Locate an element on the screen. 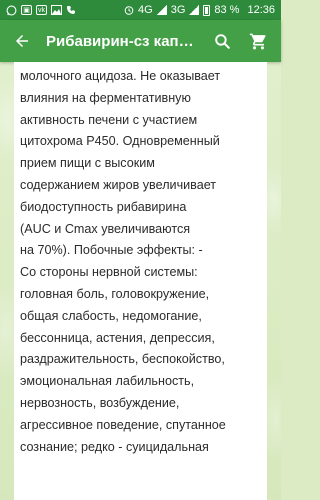 The height and width of the screenshot is (500, 320). status-left-icons: ▣ vk is located at coordinates (41, 10).